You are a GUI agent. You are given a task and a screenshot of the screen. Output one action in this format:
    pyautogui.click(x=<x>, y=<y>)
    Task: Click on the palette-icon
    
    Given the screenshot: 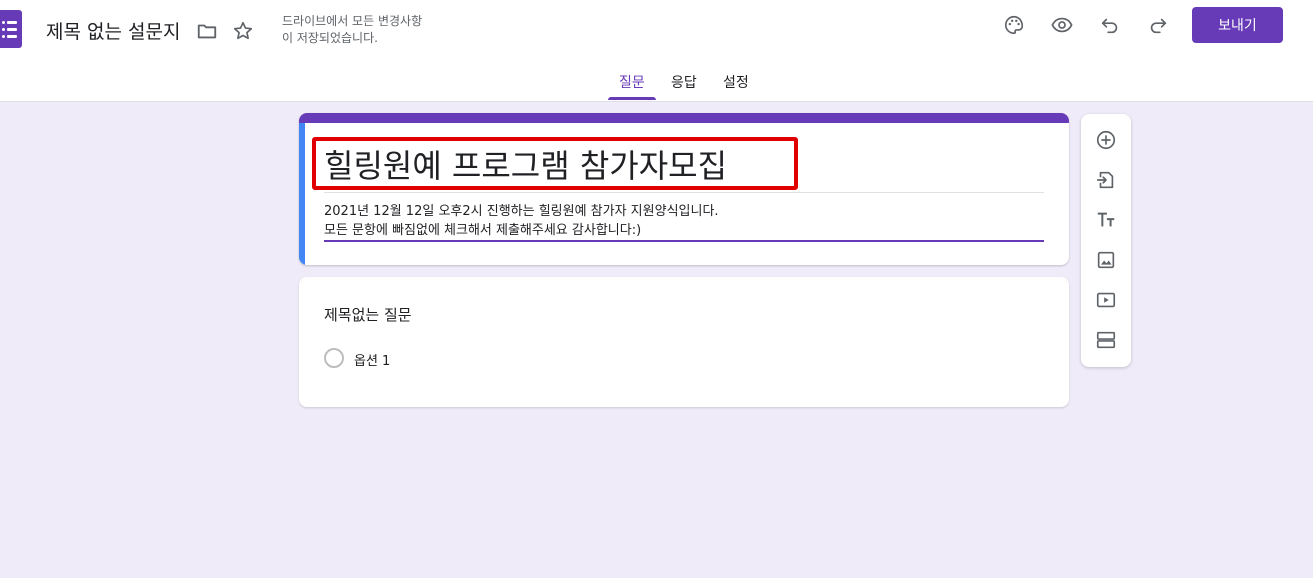 What is the action you would take?
    pyautogui.click(x=1014, y=25)
    